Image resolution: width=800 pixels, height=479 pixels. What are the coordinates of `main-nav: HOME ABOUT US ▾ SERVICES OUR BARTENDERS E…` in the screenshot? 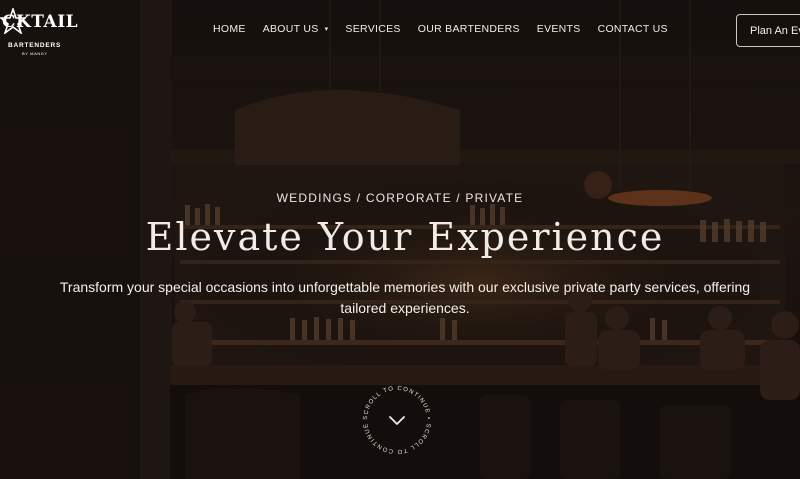 It's located at (449, 29).